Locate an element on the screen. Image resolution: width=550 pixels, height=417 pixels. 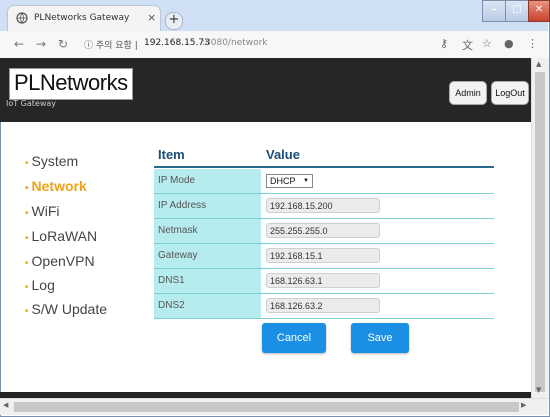
forward-icon: → is located at coordinates (41, 44).